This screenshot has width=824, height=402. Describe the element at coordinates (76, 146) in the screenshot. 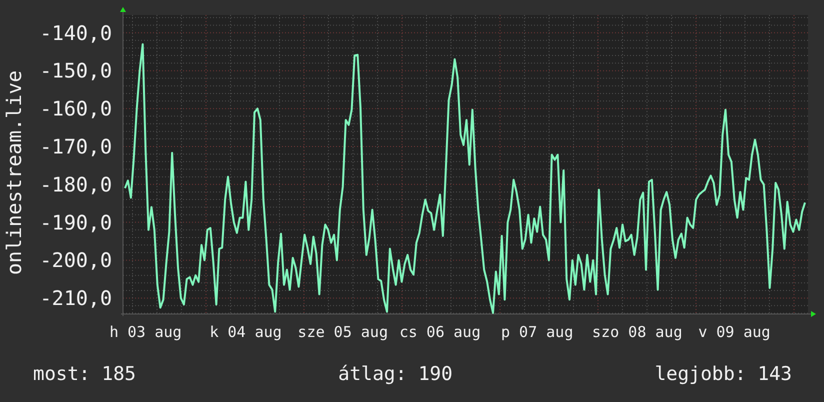

I see `axis-label: -170,0` at that location.